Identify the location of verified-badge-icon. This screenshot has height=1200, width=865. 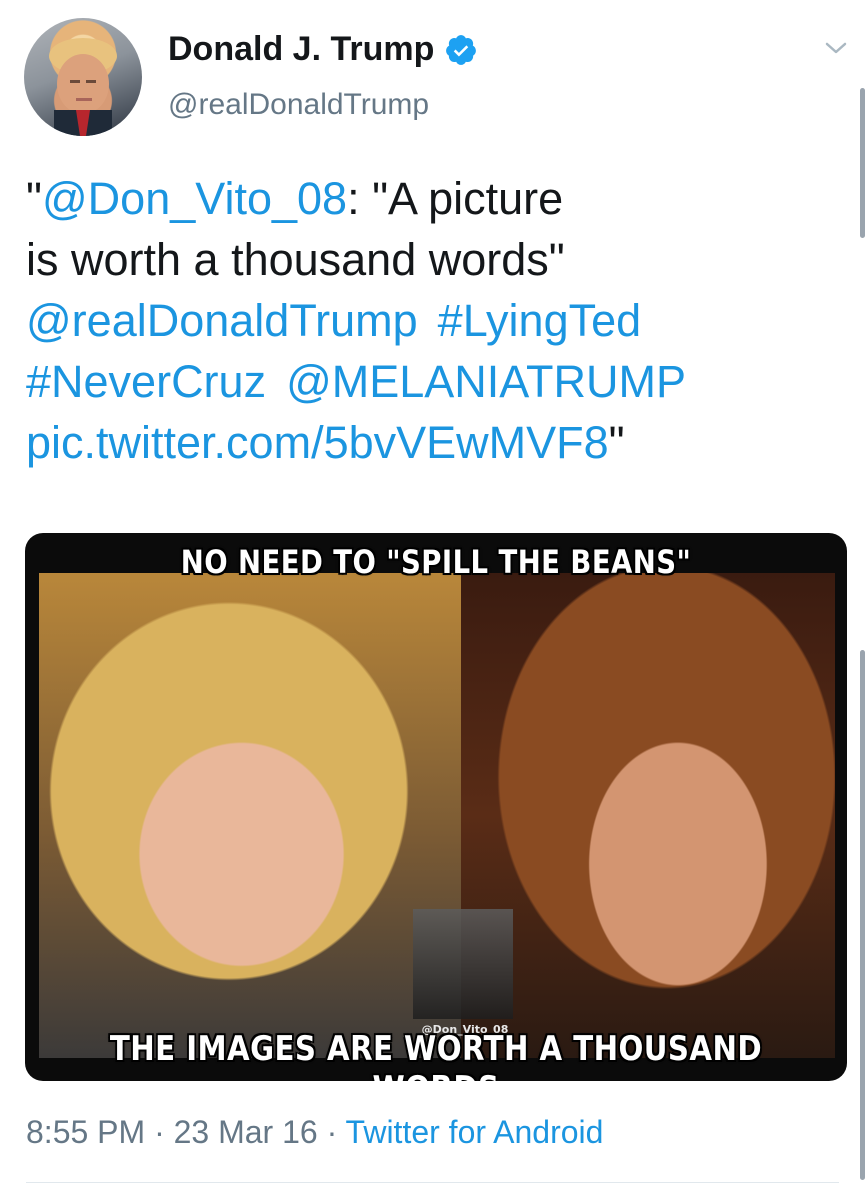
(461, 50).